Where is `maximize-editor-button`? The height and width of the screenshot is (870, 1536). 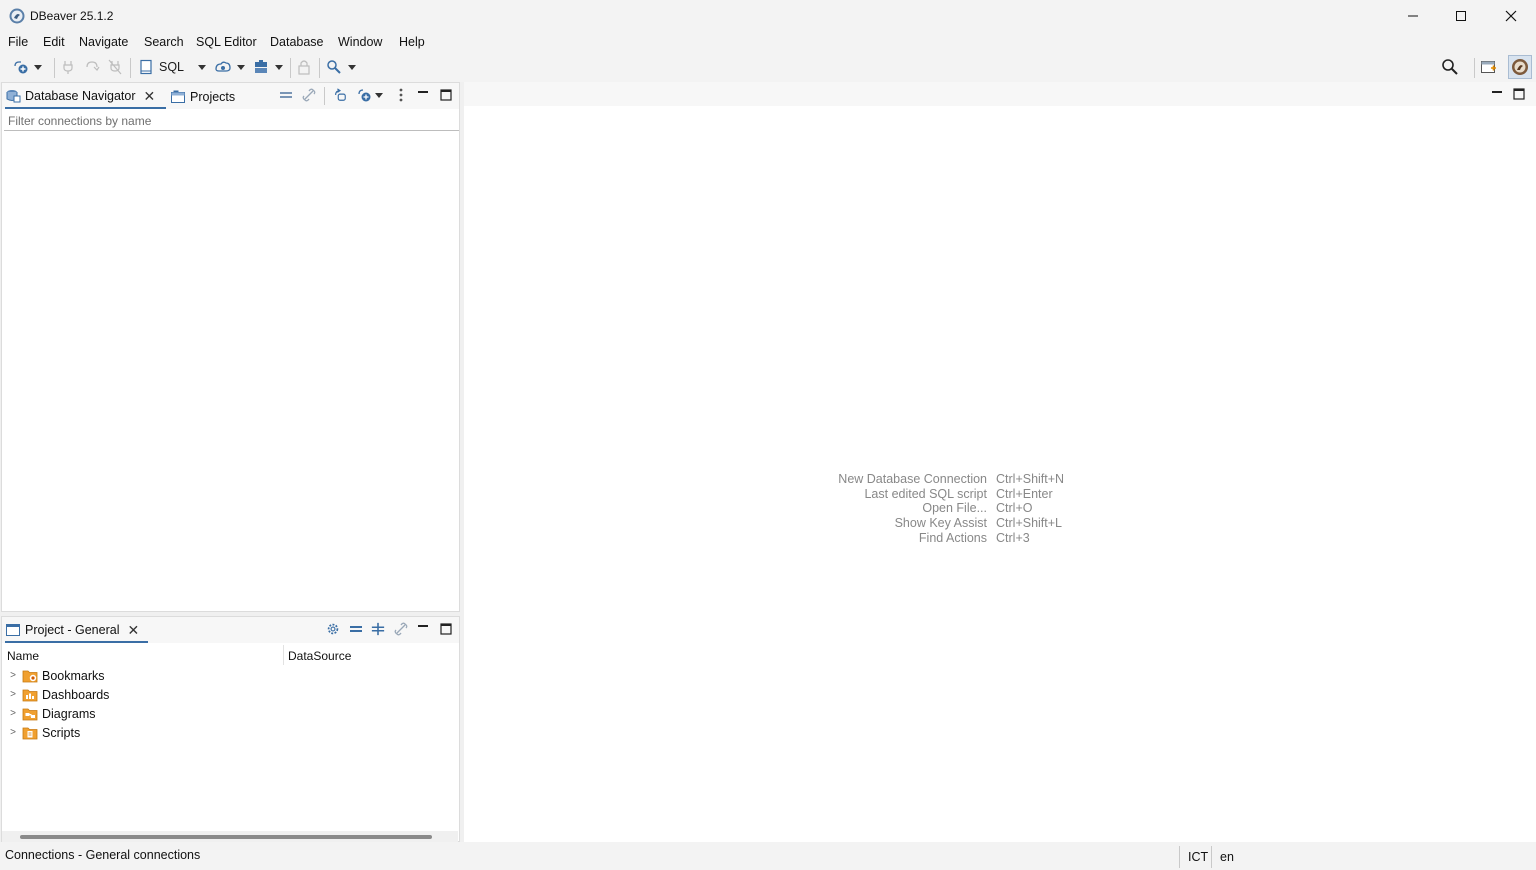
maximize-editor-button is located at coordinates (1519, 94).